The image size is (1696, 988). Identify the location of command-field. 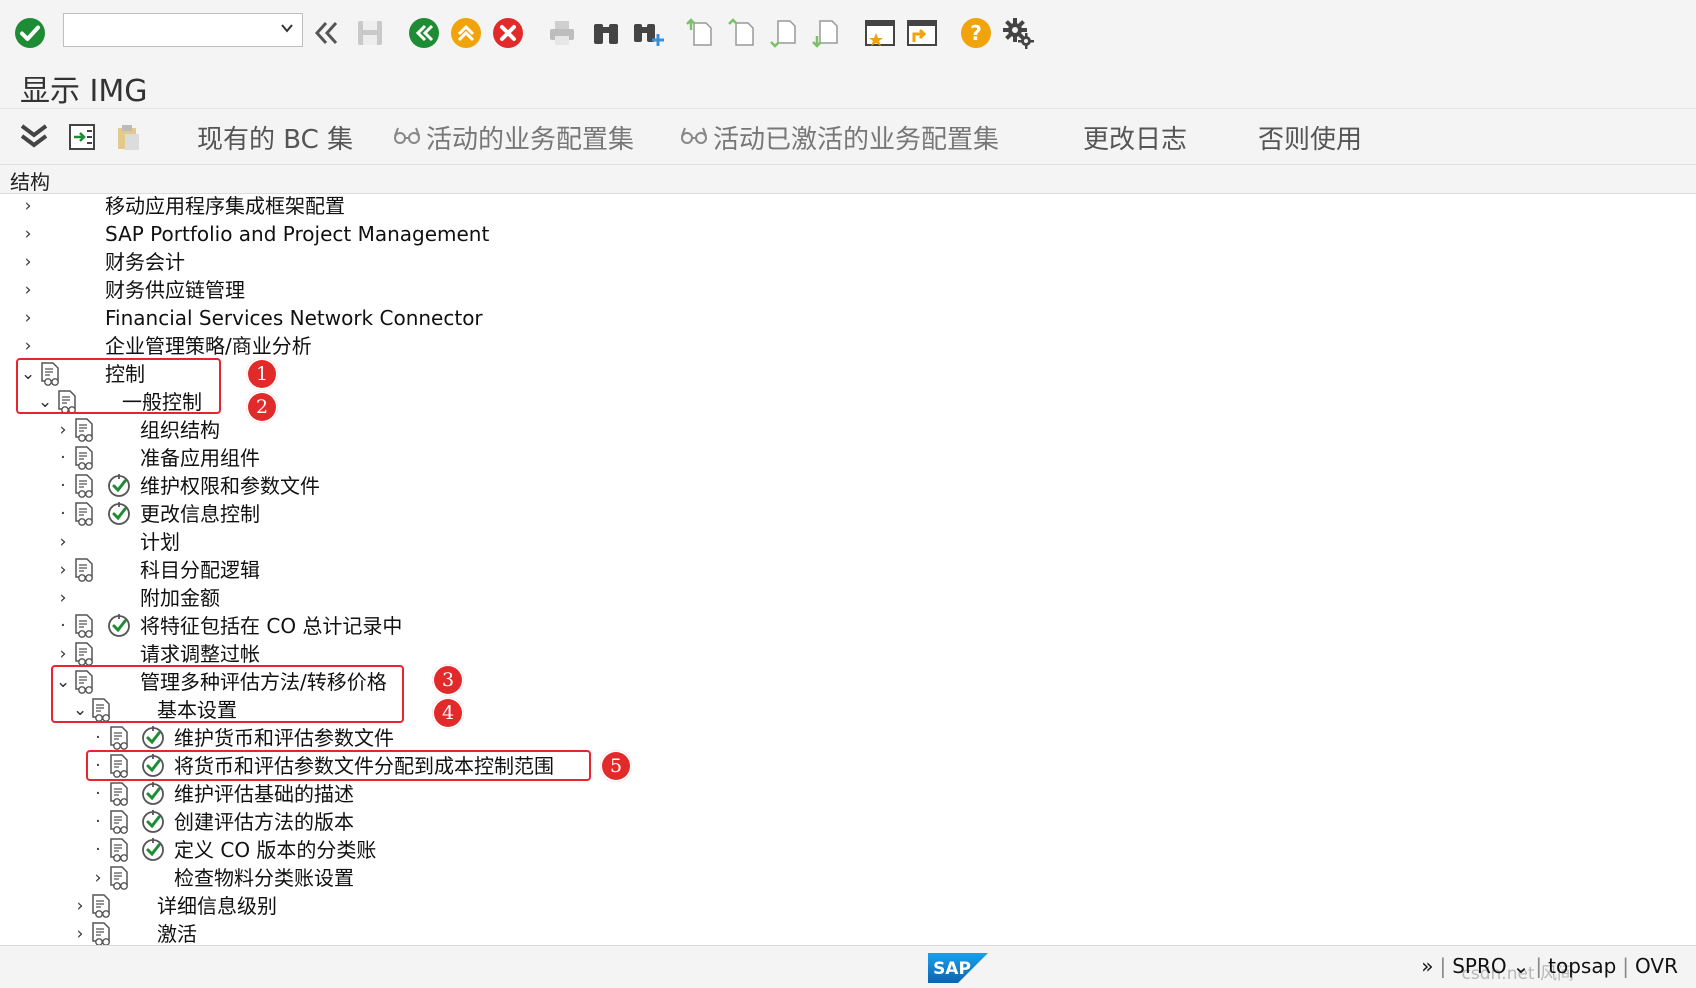
(183, 30).